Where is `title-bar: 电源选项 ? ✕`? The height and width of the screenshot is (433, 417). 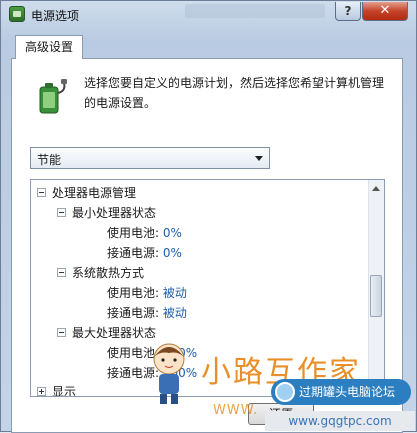 title-bar: 电源选项 ? ✕ is located at coordinates (208, 14).